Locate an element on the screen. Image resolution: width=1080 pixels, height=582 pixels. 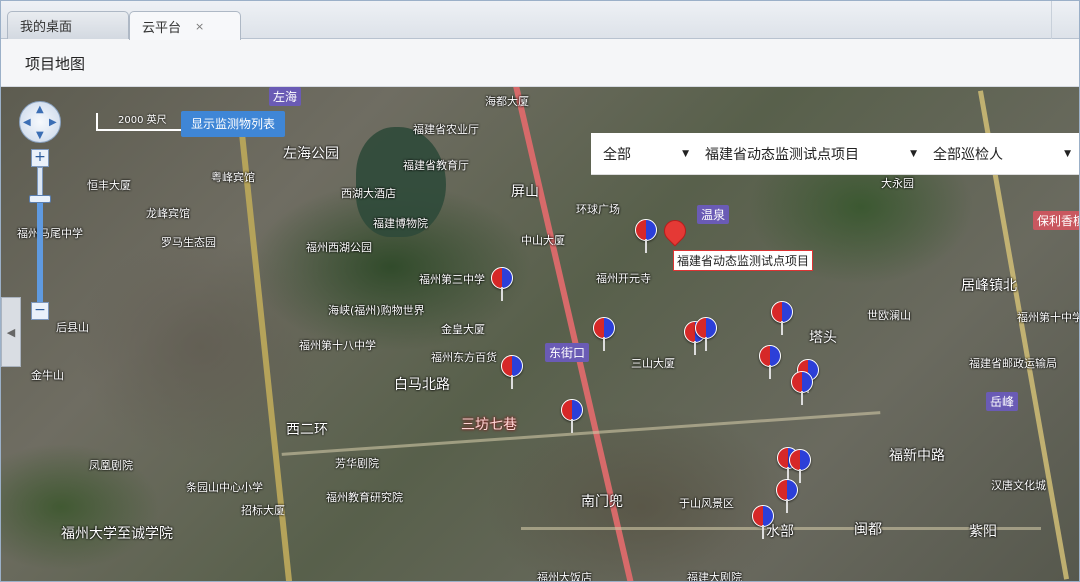
map-label: 世欧澜山 is located at coordinates (889, 315).